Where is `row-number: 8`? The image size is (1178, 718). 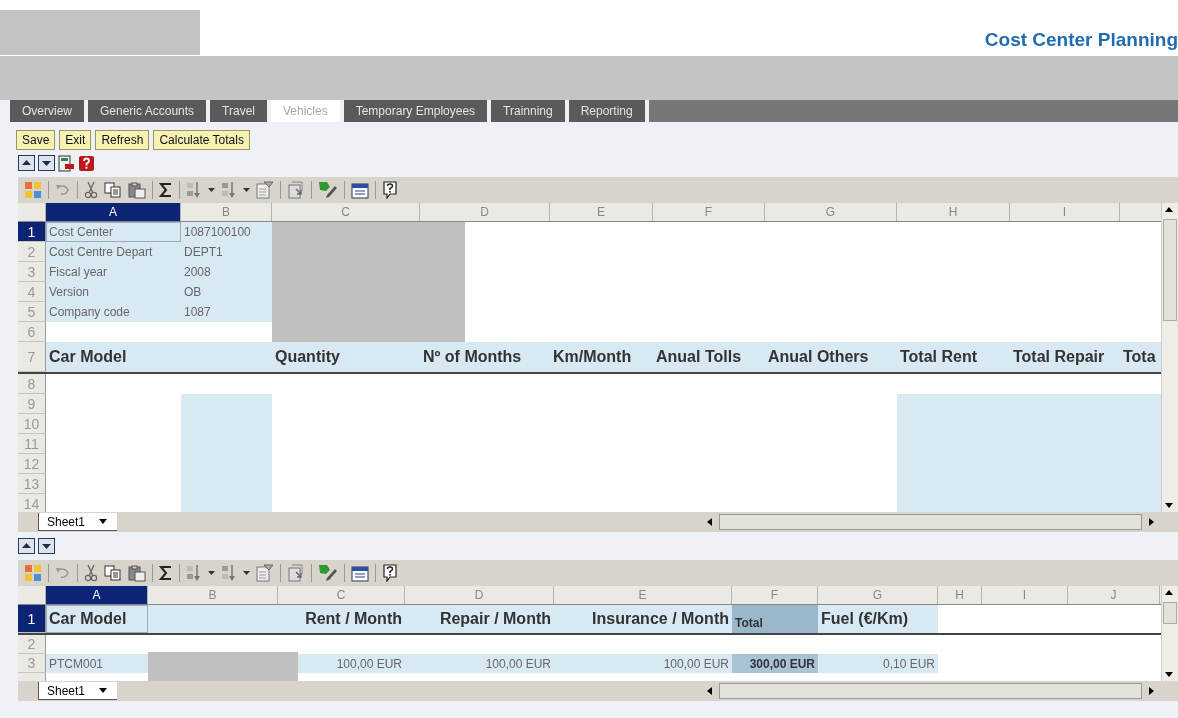
row-number: 8 is located at coordinates (32, 384).